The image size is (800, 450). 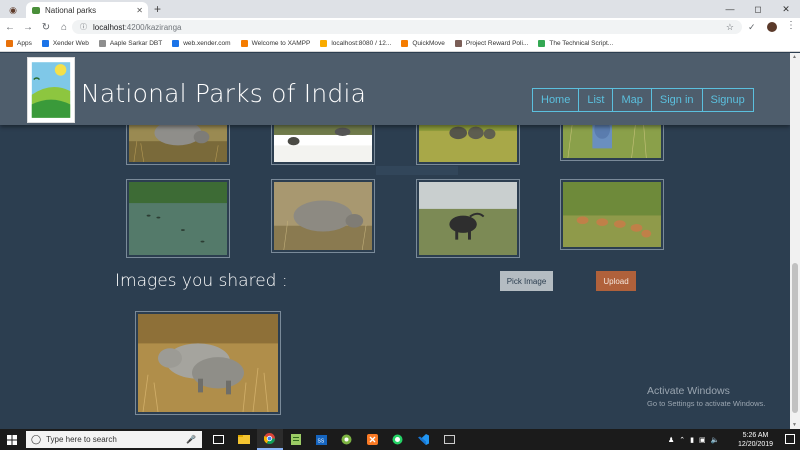 I want to click on page-scrollbar: ▲ ▼, so click(x=795, y=241).